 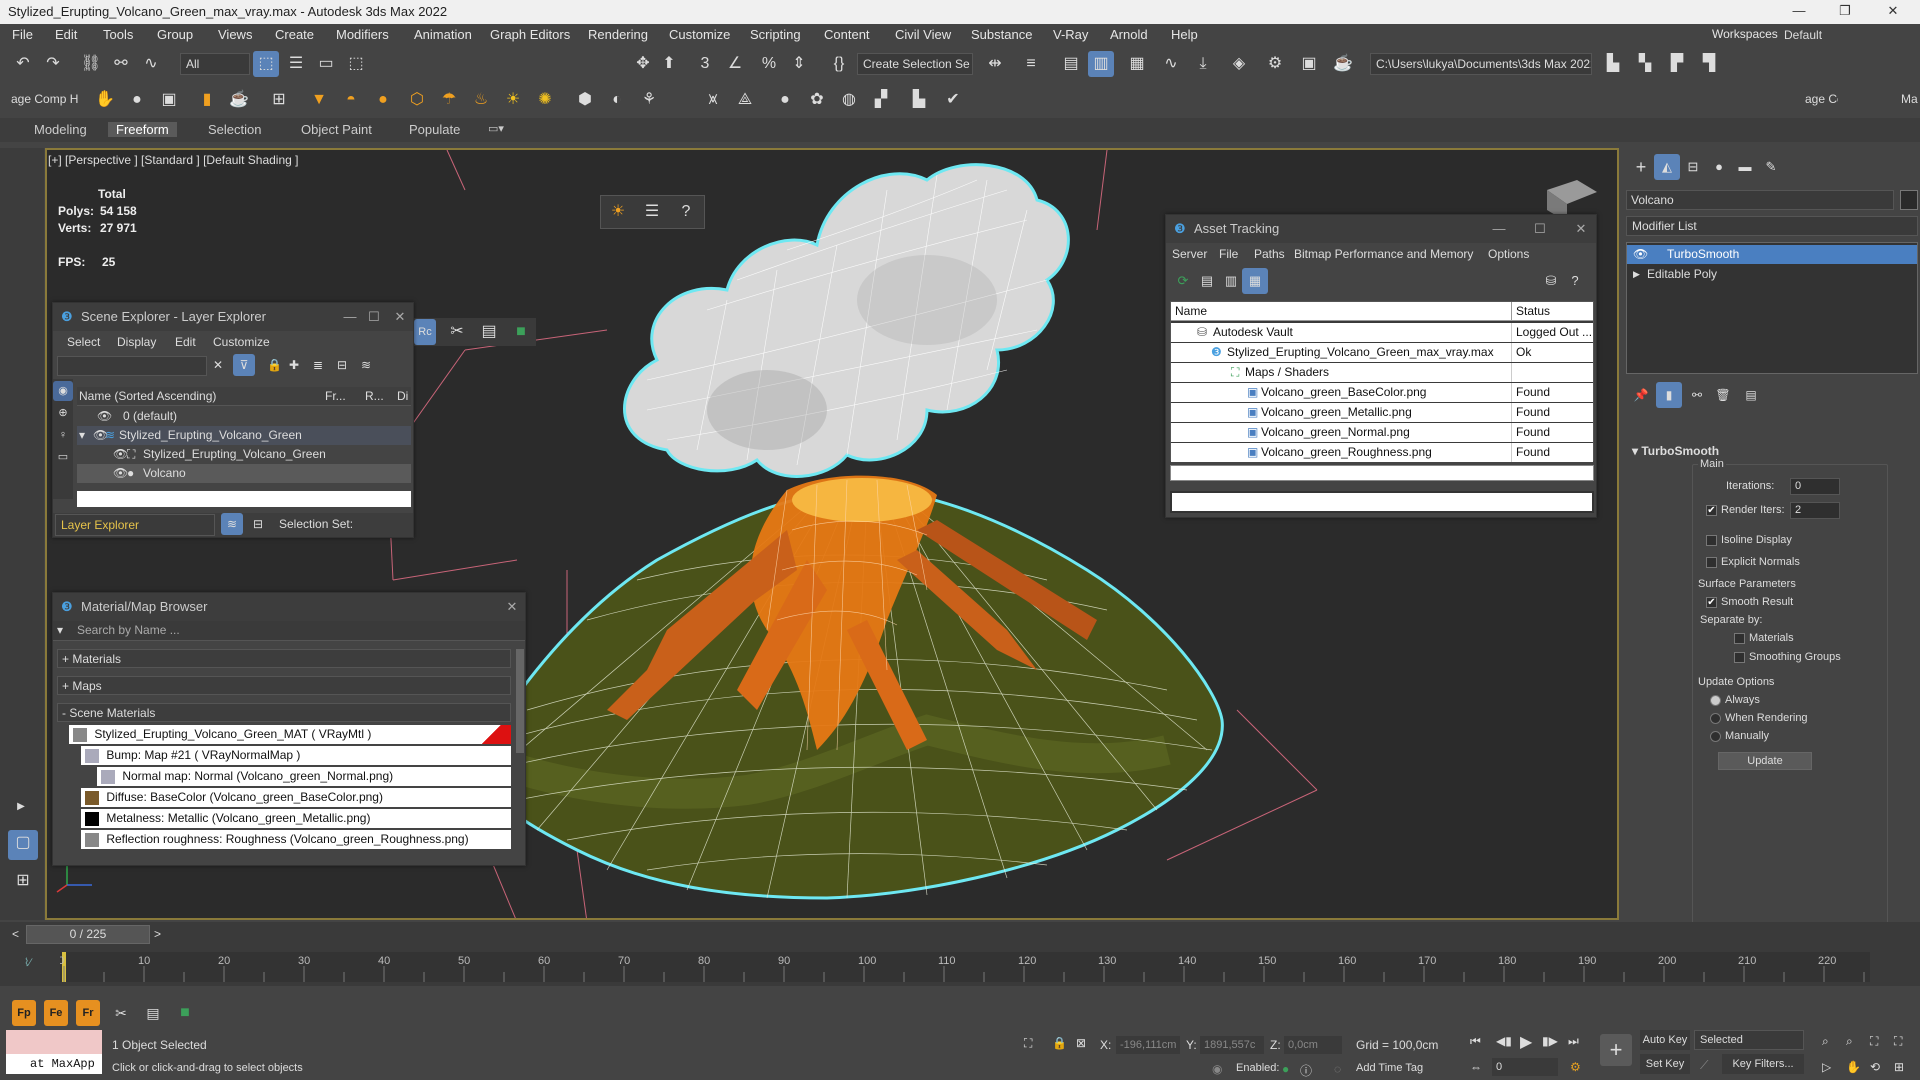 What do you see at coordinates (294, 34) in the screenshot?
I see `menu-create: Create` at bounding box center [294, 34].